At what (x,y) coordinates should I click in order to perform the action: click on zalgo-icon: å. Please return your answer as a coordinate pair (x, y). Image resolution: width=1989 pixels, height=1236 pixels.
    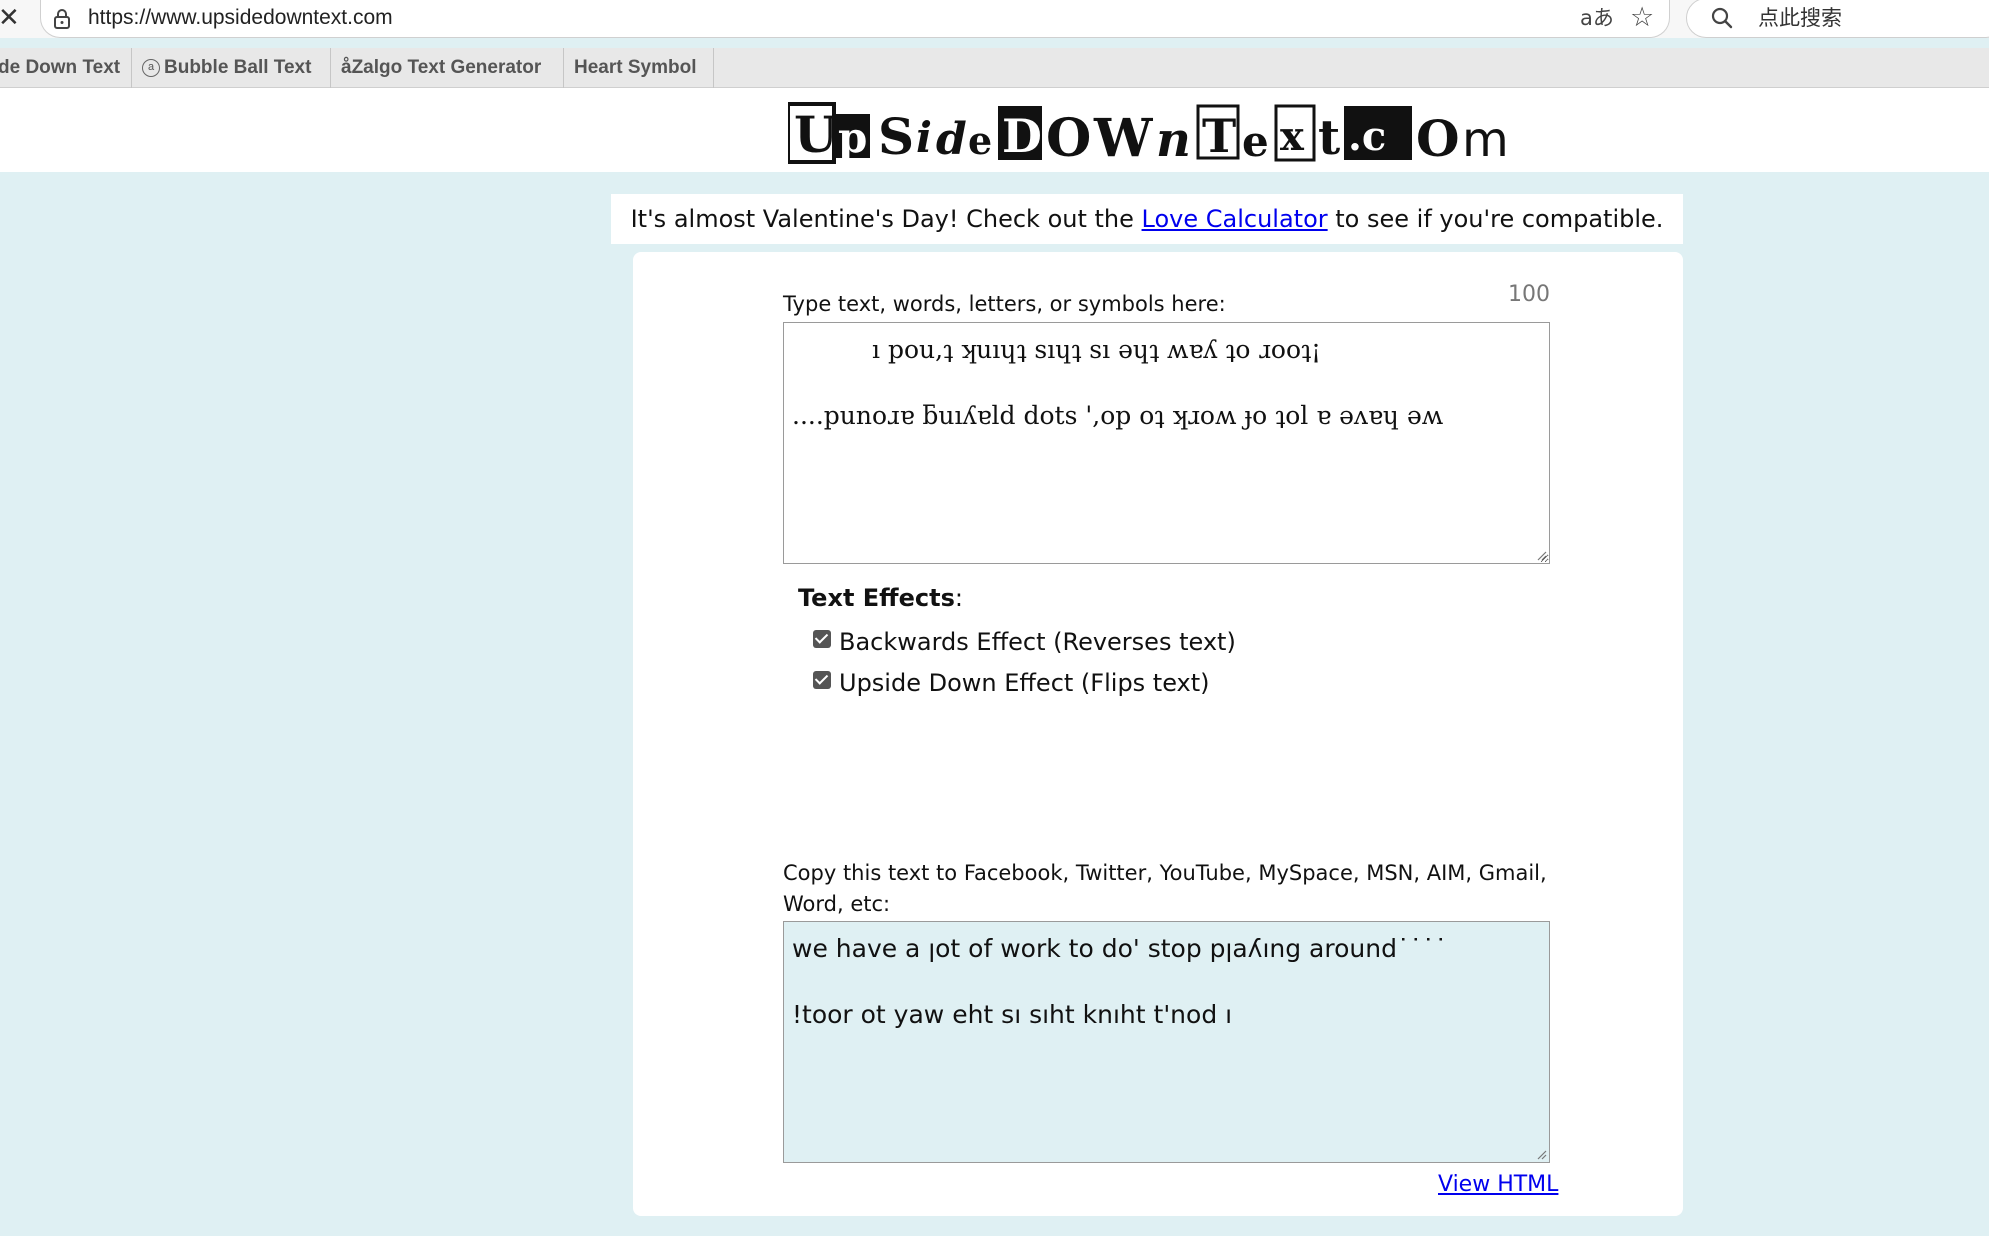
    Looking at the image, I should click on (346, 67).